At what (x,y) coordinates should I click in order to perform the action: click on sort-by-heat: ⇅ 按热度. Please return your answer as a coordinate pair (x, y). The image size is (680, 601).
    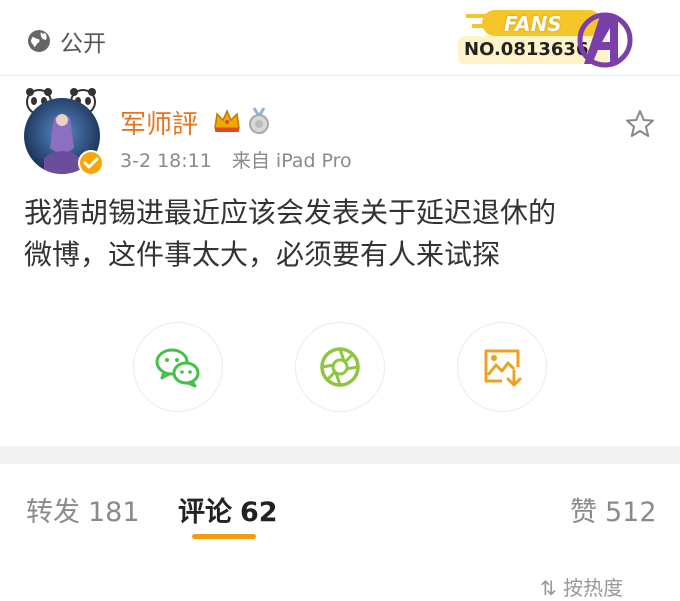
    Looking at the image, I should click on (581, 586).